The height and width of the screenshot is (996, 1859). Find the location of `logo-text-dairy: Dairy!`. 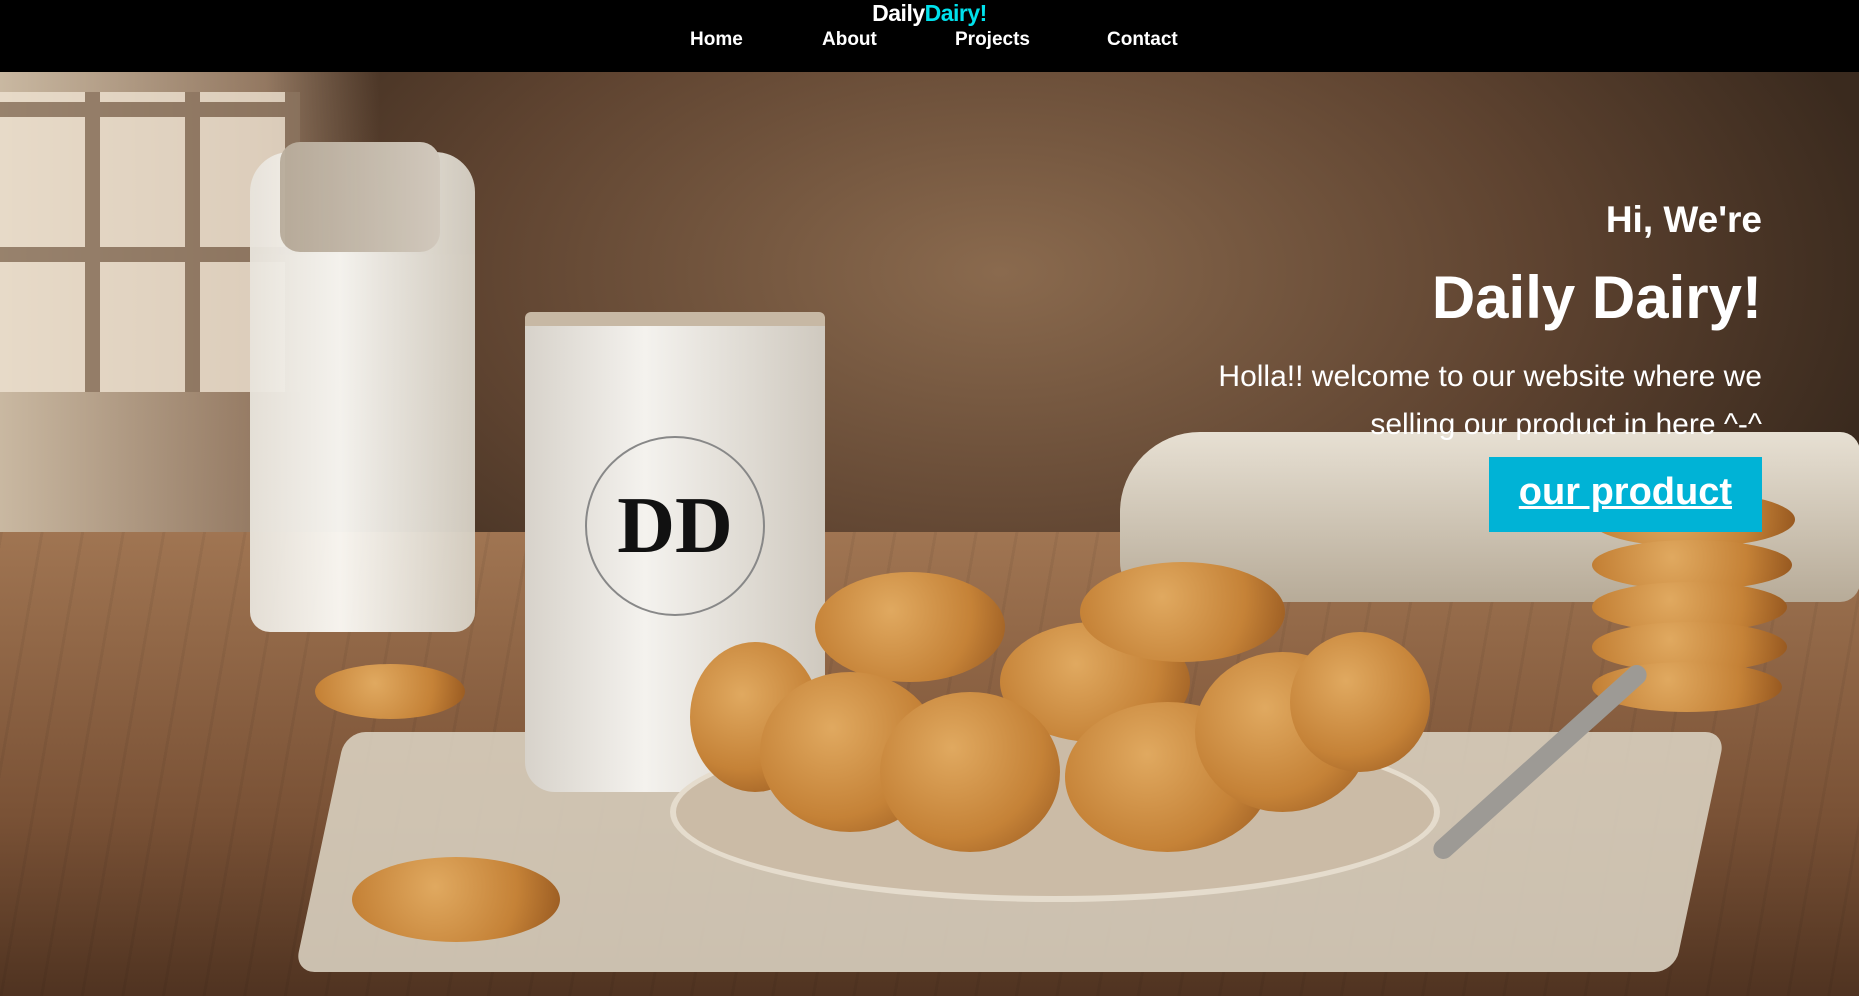

logo-text-dairy: Dairy! is located at coordinates (956, 13).